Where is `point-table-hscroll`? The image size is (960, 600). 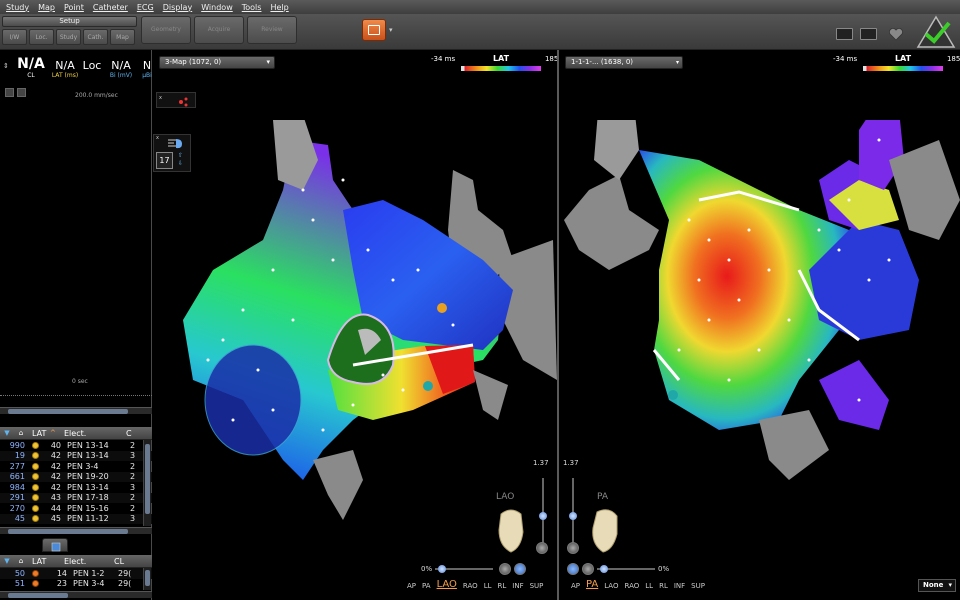
point-table-hscroll is located at coordinates (76, 530).